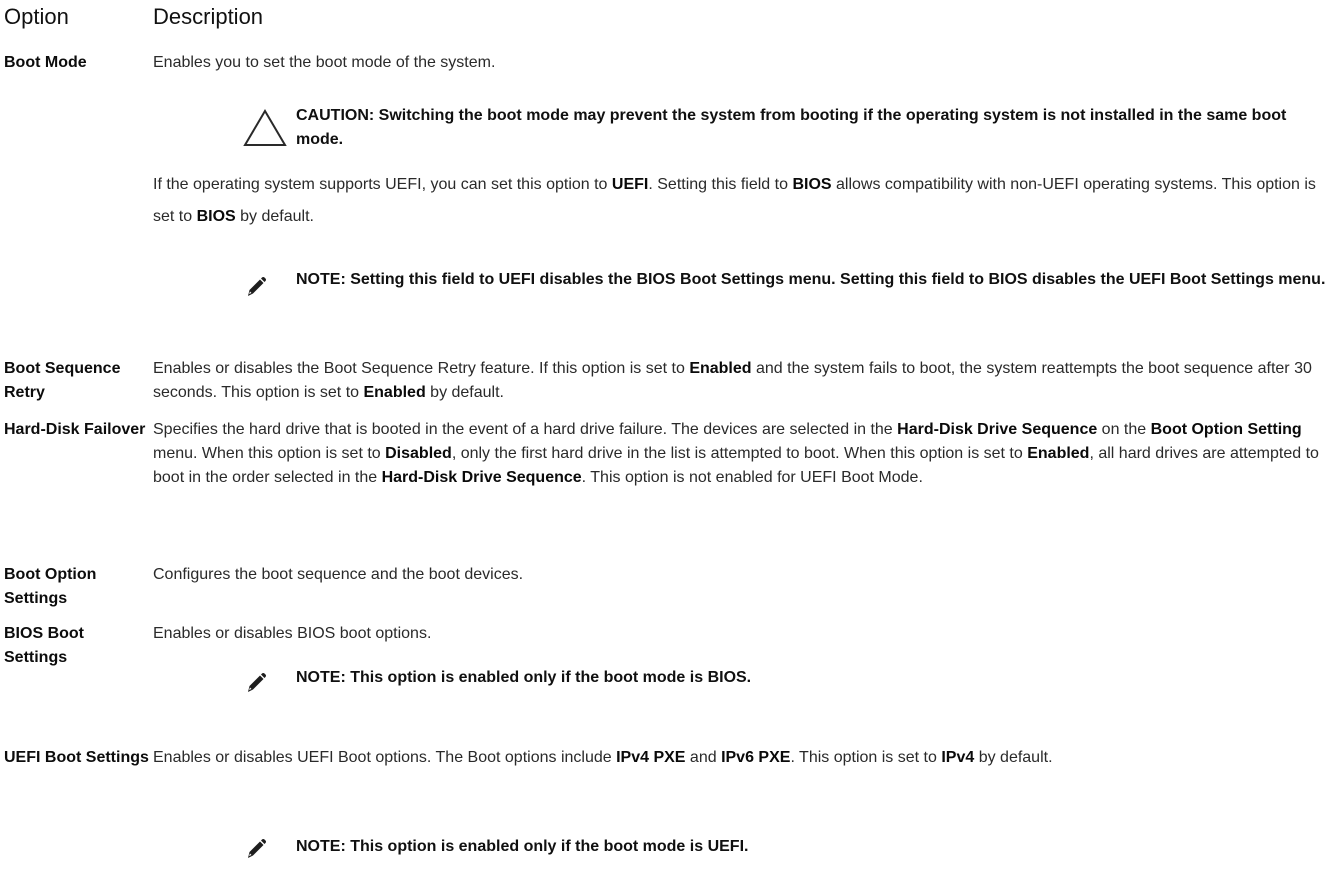 This screenshot has height=883, width=1333. I want to click on option-bios-boot-settings: BIOS Boot Settings, so click(44, 645).